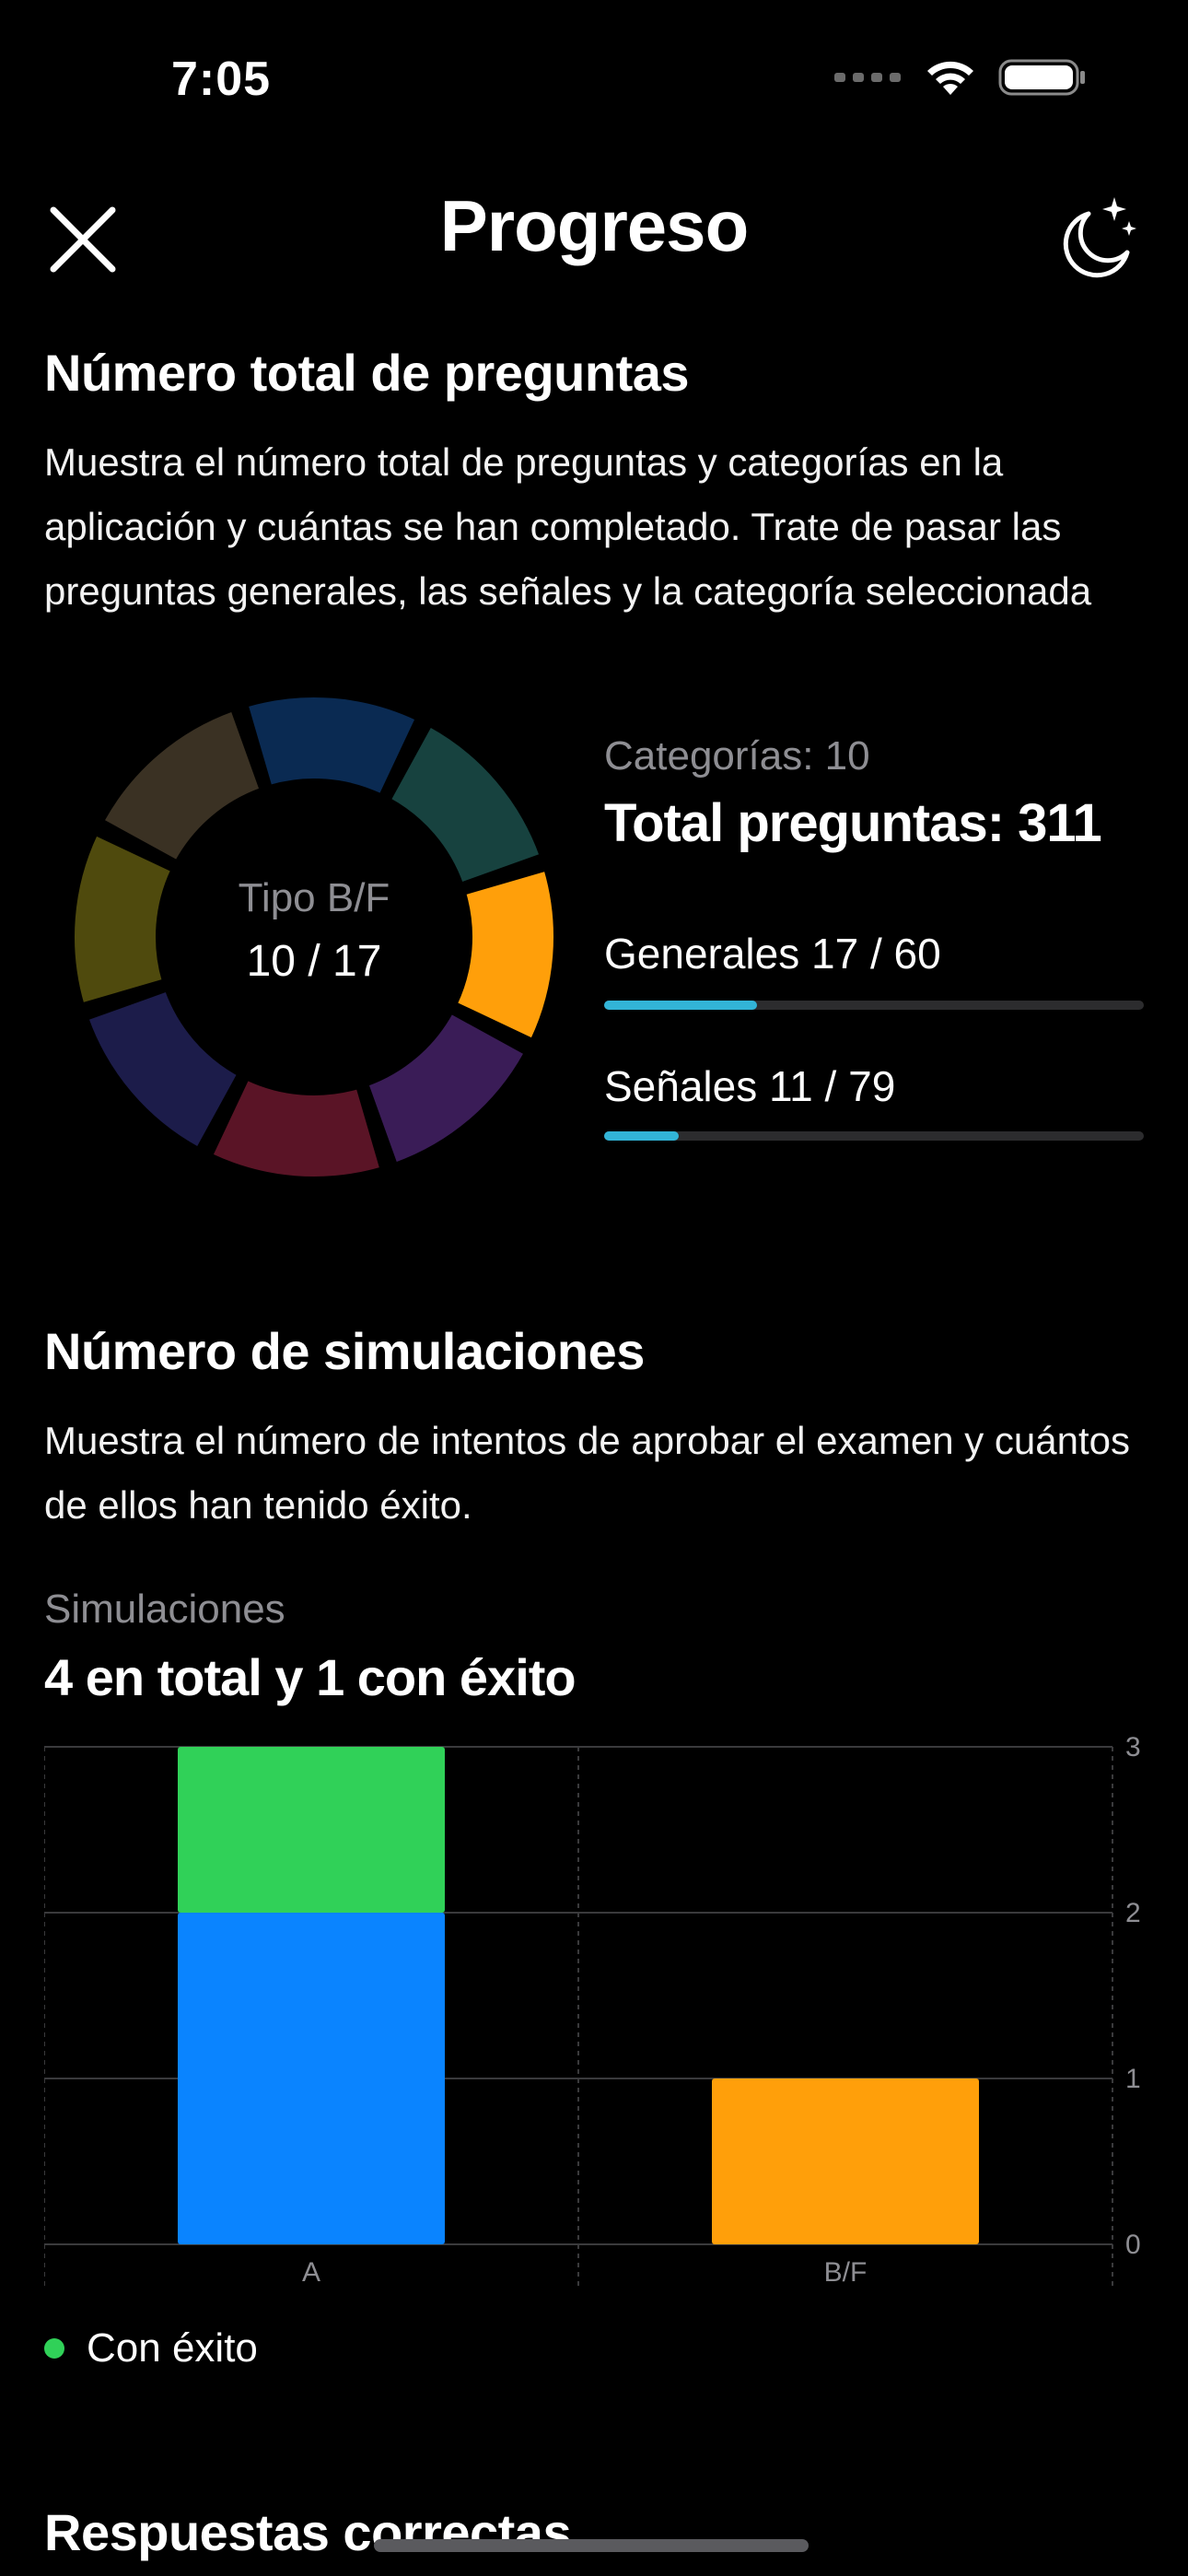 The image size is (1188, 2576). Describe the element at coordinates (172, 2348) in the screenshot. I see `legend-label: Con éxito` at that location.